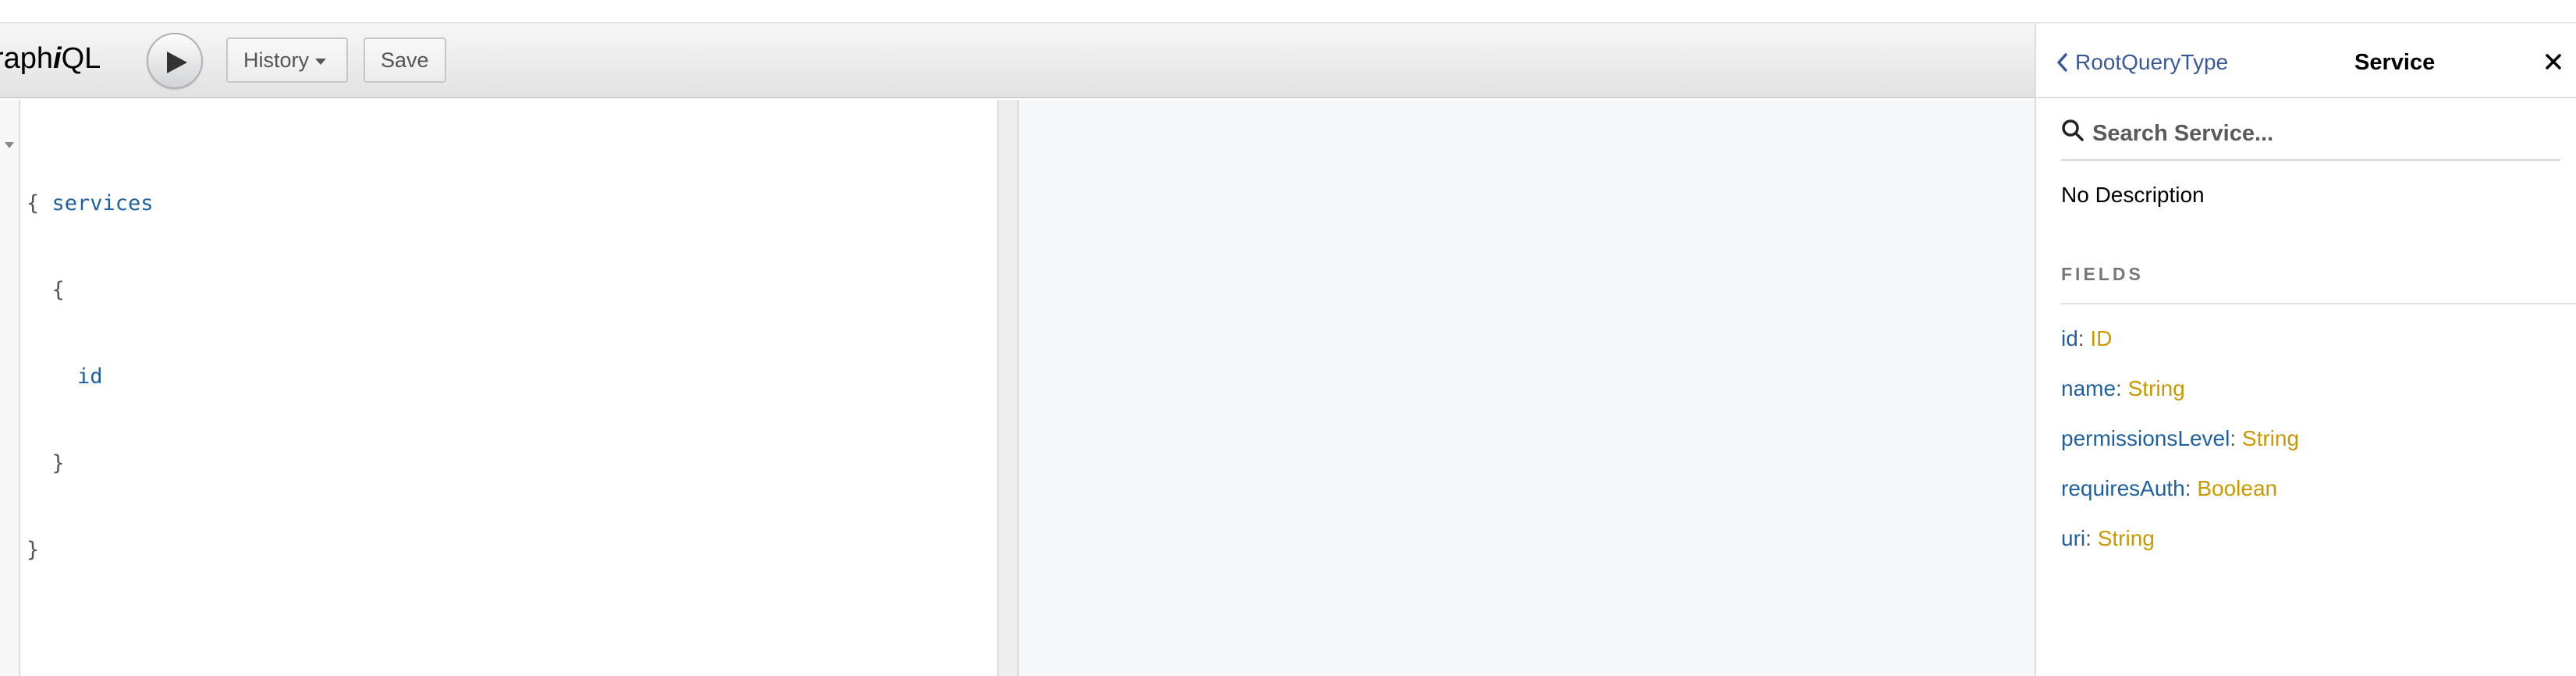  Describe the element at coordinates (276, 60) in the screenshot. I see `history-button-label: History` at that location.